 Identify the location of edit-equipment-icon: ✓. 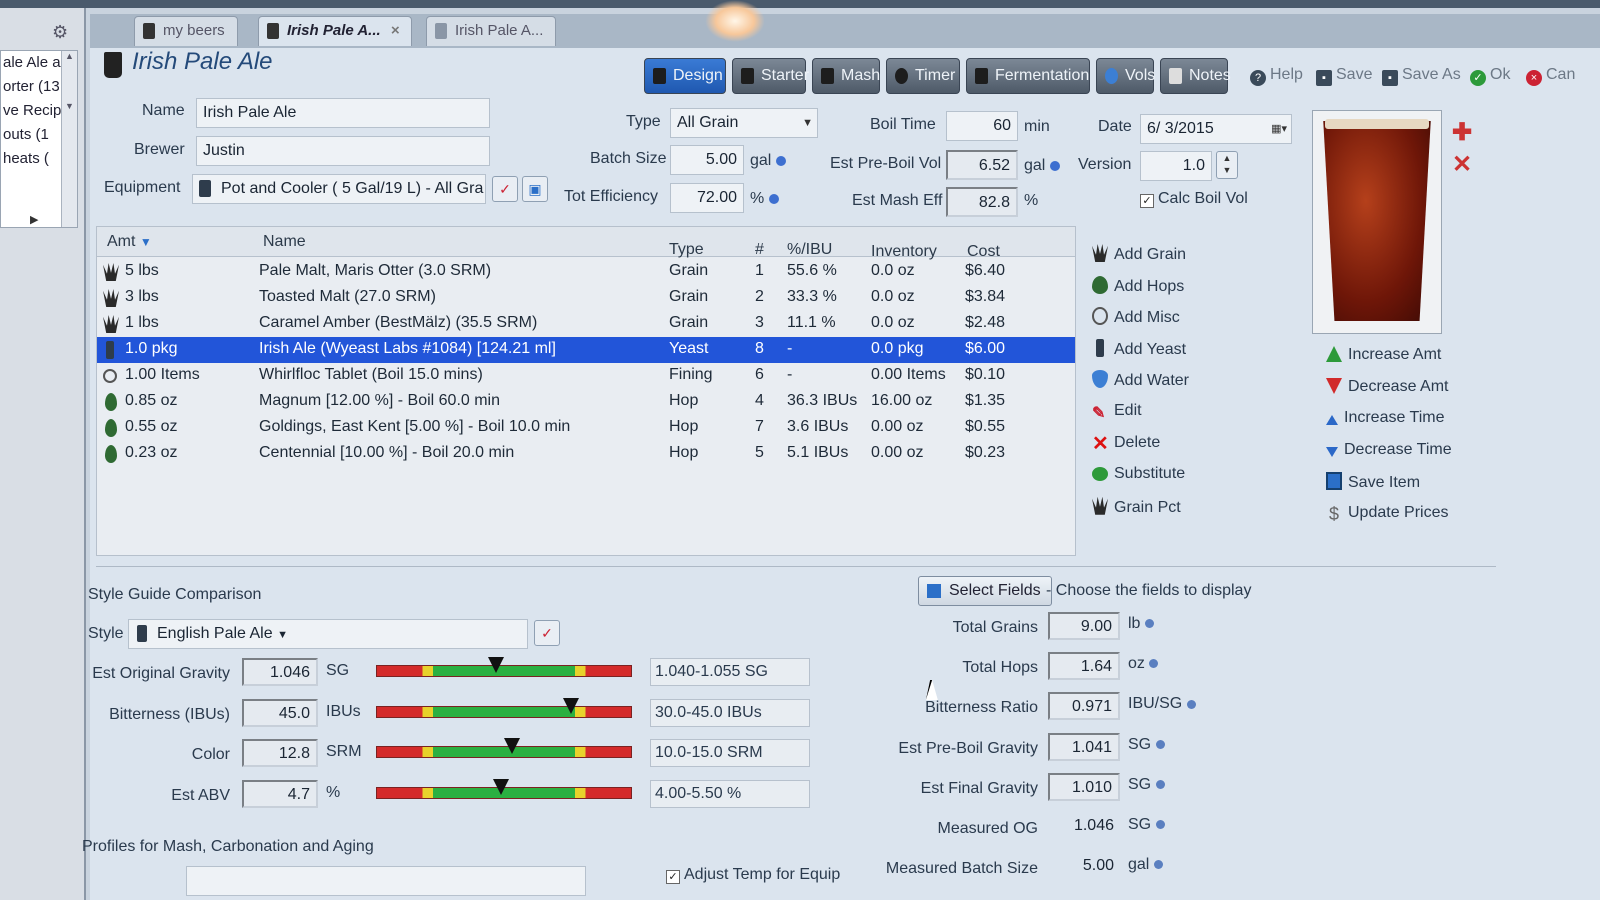
(505, 189).